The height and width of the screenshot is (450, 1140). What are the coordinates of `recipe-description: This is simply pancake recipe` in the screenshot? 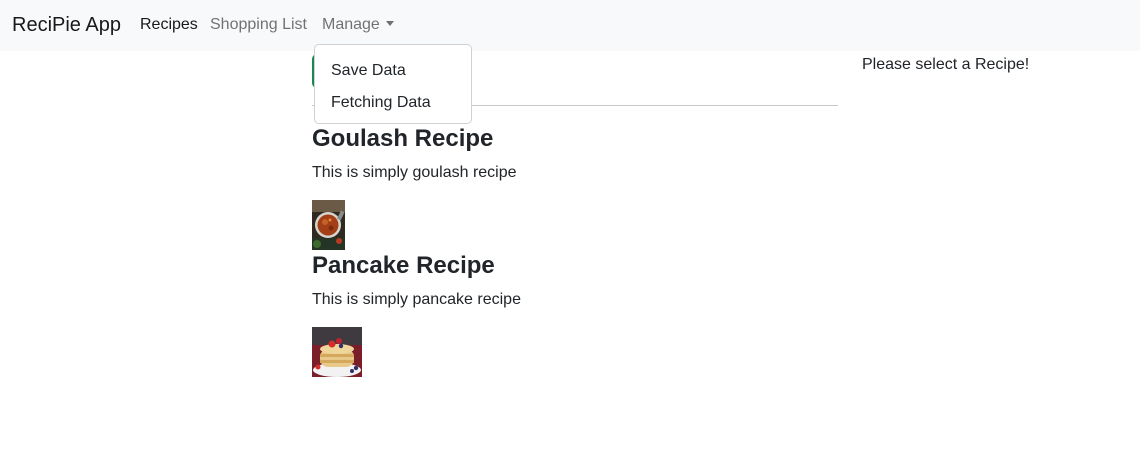 It's located at (416, 299).